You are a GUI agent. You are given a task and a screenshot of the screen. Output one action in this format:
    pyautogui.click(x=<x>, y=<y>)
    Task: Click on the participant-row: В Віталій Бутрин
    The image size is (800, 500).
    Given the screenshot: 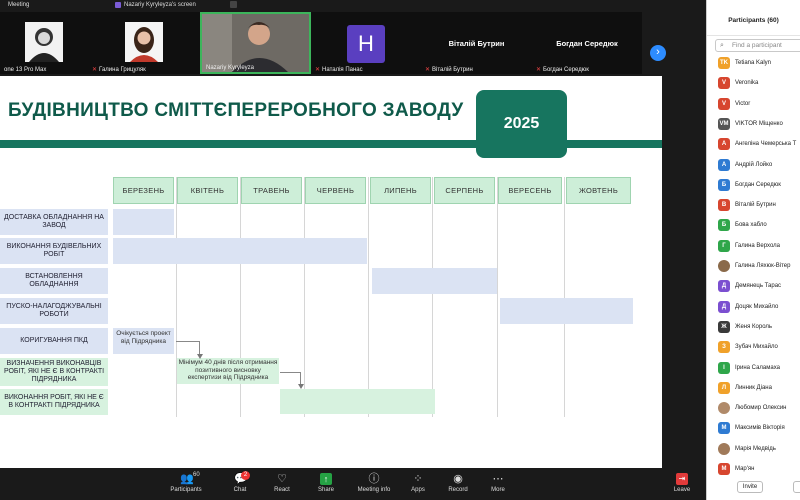 What is the action you would take?
    pyautogui.click(x=747, y=205)
    